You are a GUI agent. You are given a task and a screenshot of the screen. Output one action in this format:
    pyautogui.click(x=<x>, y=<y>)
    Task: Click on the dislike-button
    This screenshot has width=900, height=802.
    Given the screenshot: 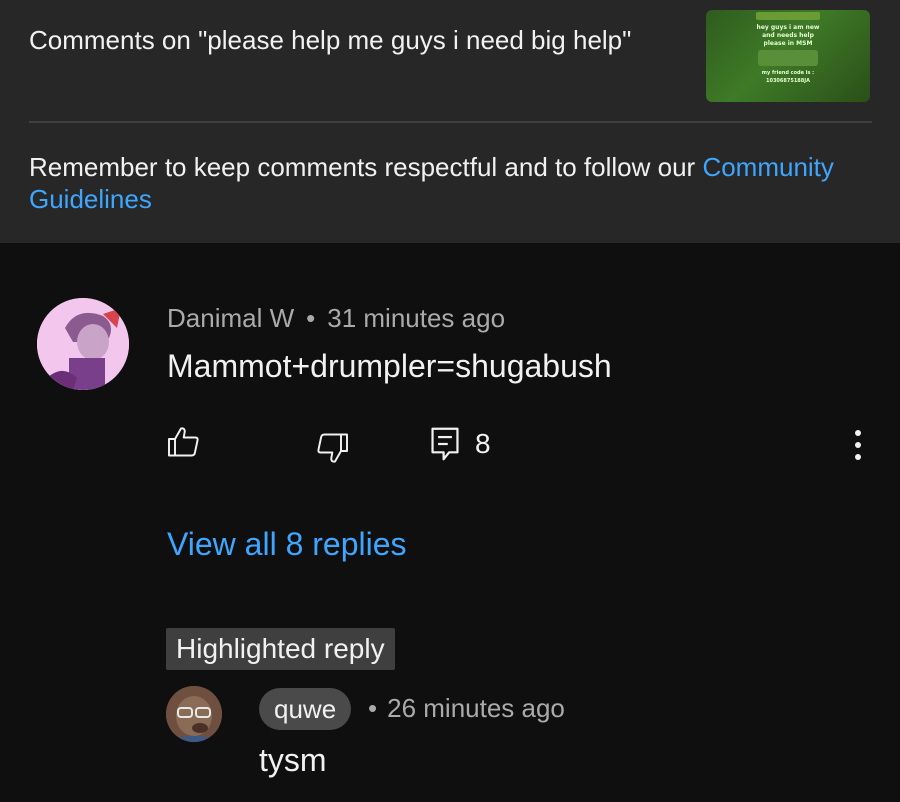 What is the action you would take?
    pyautogui.click(x=332, y=448)
    